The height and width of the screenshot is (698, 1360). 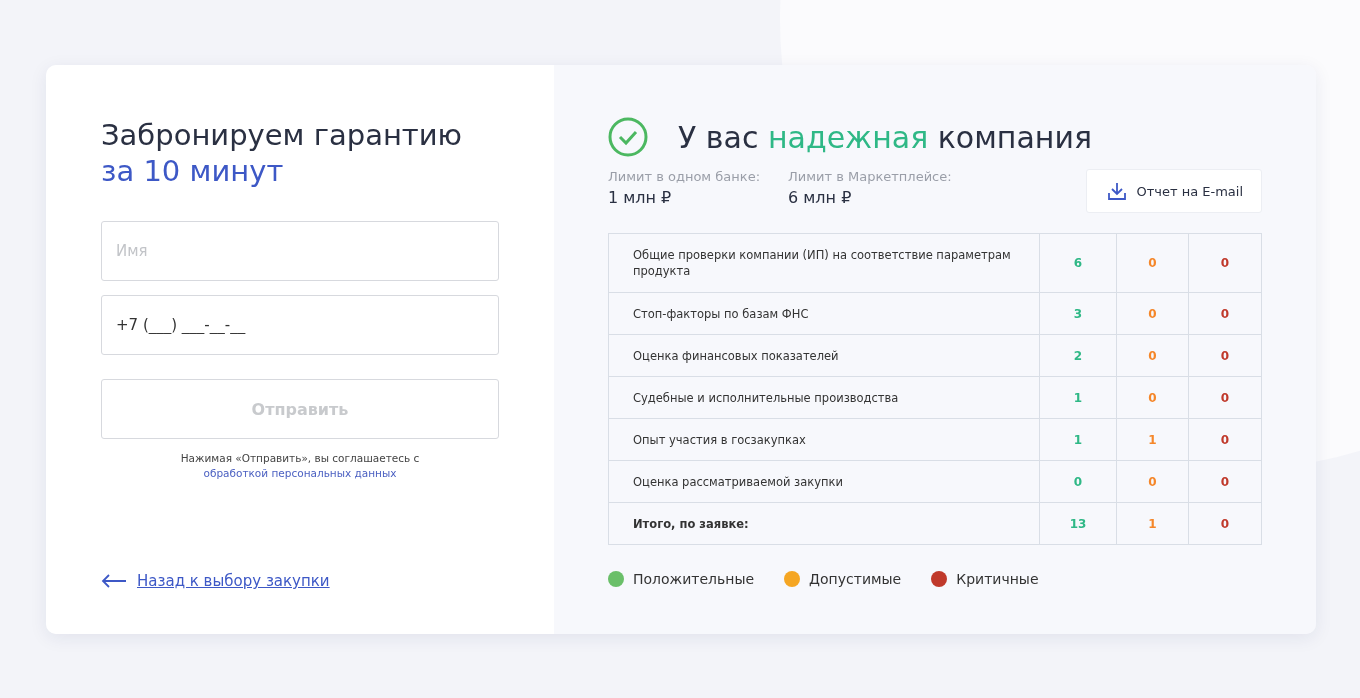 I want to click on check-label-cell: Оценка рассматриваемой закупки, so click(x=824, y=481).